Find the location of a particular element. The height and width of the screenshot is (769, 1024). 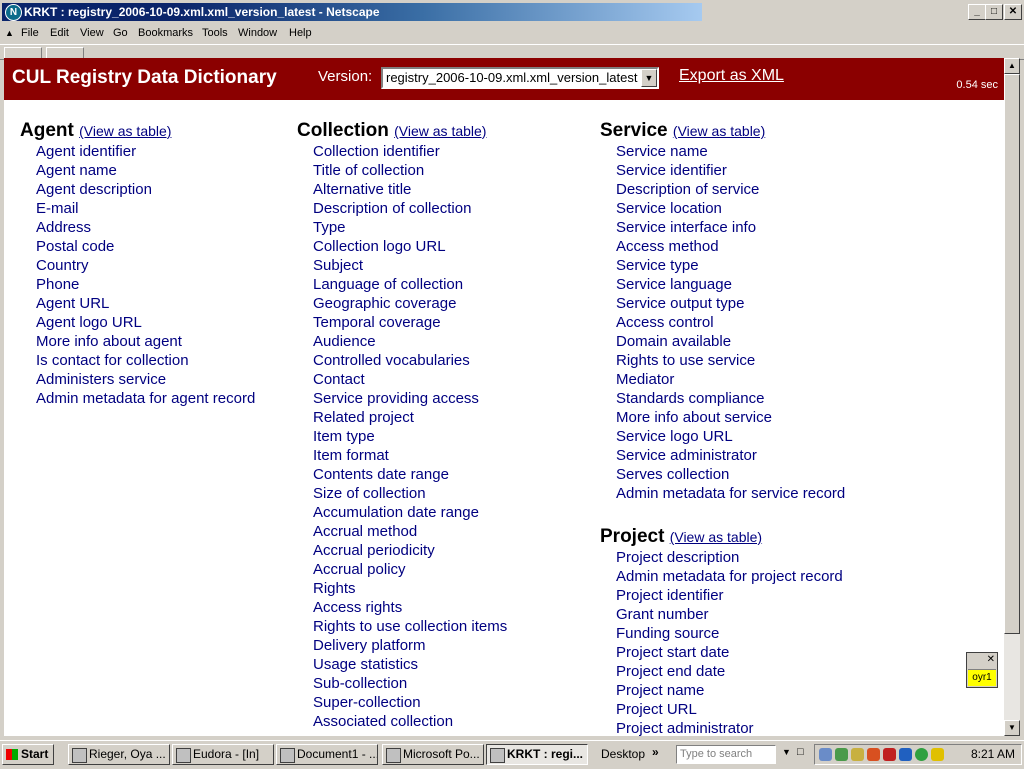

field-link: Super-collection is located at coordinates (410, 702).